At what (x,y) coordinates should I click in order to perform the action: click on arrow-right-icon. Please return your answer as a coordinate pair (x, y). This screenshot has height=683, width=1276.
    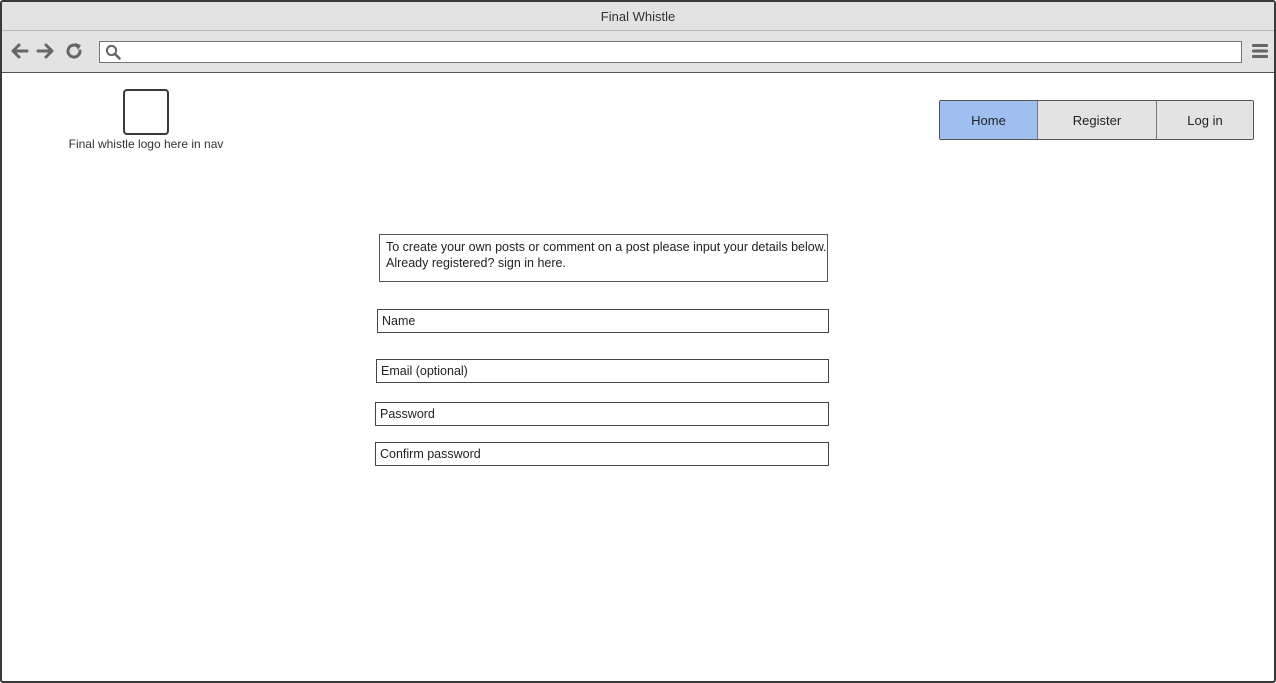
    Looking at the image, I should click on (45, 51).